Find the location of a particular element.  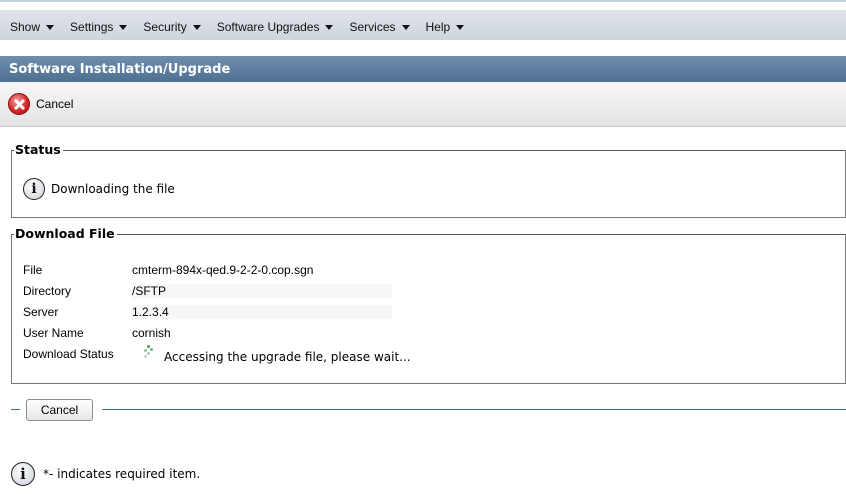

menu-settings: Settings is located at coordinates (99, 27).